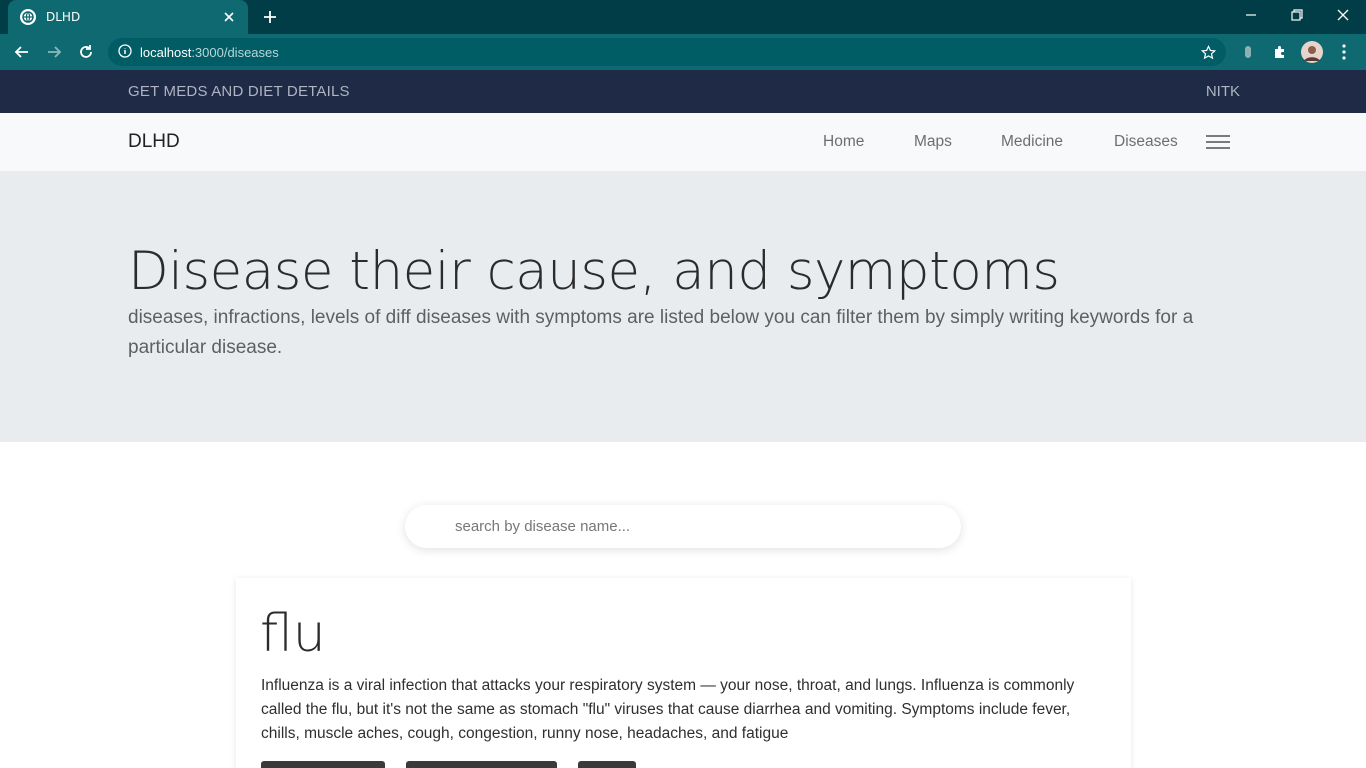 Image resolution: width=1366 pixels, height=768 pixels. Describe the element at coordinates (1297, 15) in the screenshot. I see `restore-icon` at that location.